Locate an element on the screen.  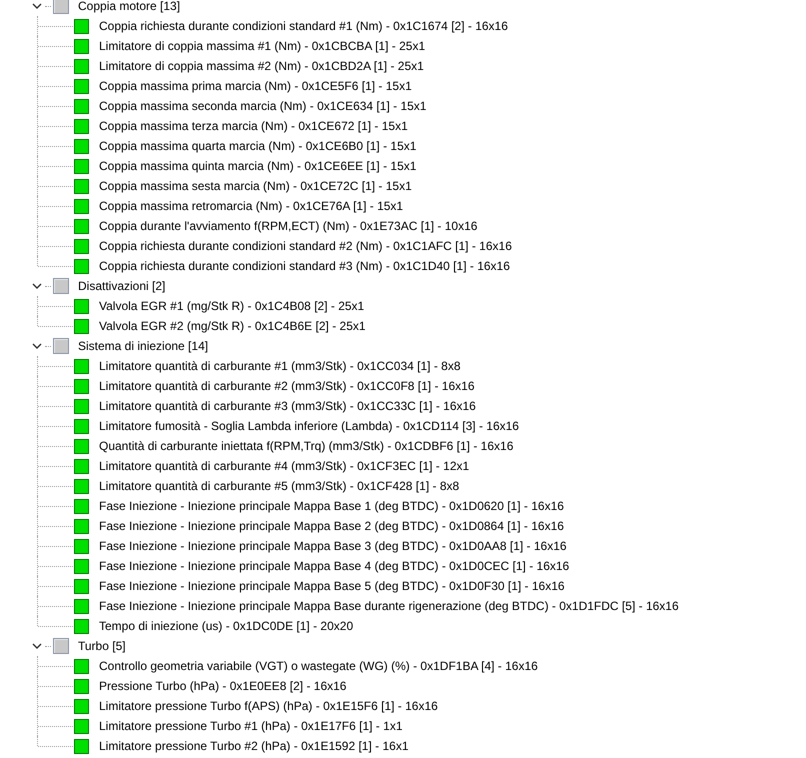
tree-item-label: Coppia massima retromarcia (Nm) - 0x1CE76A [1] - 15x1 is located at coordinates (251, 206).